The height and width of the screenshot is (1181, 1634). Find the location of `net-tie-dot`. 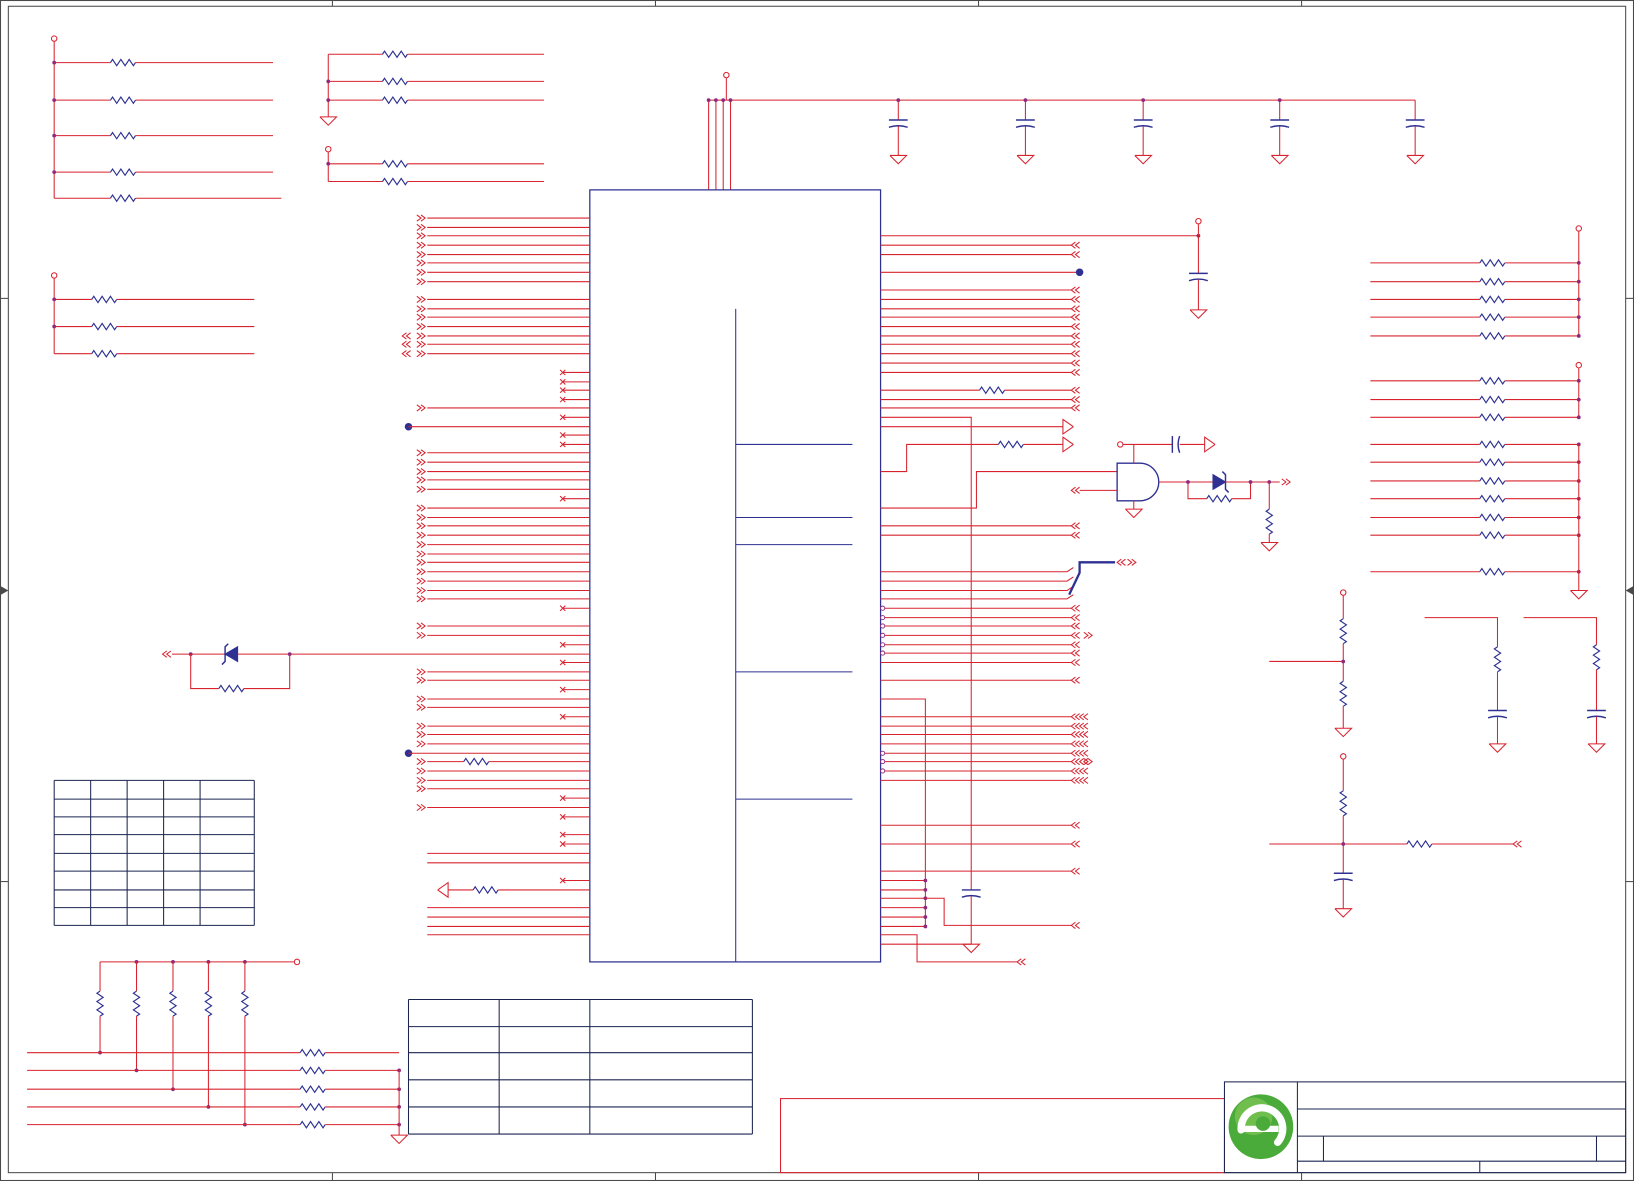

net-tie-dot is located at coordinates (1079, 272).